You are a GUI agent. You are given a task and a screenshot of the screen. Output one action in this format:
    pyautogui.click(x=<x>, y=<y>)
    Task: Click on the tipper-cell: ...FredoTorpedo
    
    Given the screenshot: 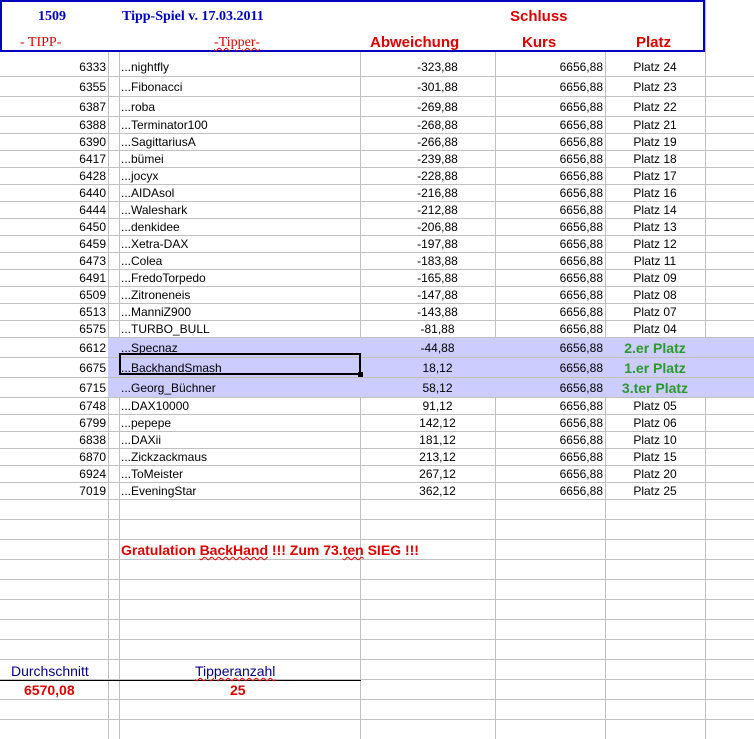 What is the action you would take?
    pyautogui.click(x=239, y=278)
    